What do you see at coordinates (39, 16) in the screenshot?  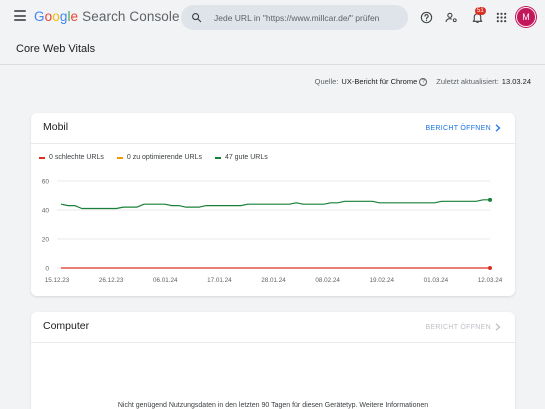 I see `logo-letter: G` at bounding box center [39, 16].